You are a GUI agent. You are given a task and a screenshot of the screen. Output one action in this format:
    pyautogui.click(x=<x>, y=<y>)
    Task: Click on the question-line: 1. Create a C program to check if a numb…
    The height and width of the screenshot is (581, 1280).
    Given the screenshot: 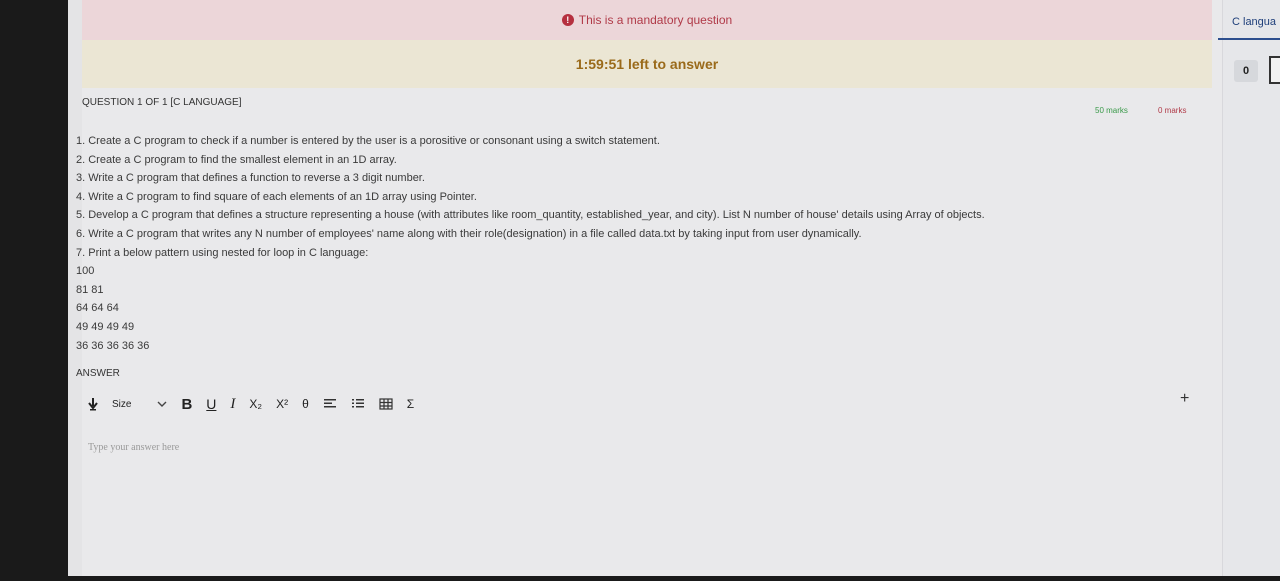 What is the action you would take?
    pyautogui.click(x=368, y=141)
    